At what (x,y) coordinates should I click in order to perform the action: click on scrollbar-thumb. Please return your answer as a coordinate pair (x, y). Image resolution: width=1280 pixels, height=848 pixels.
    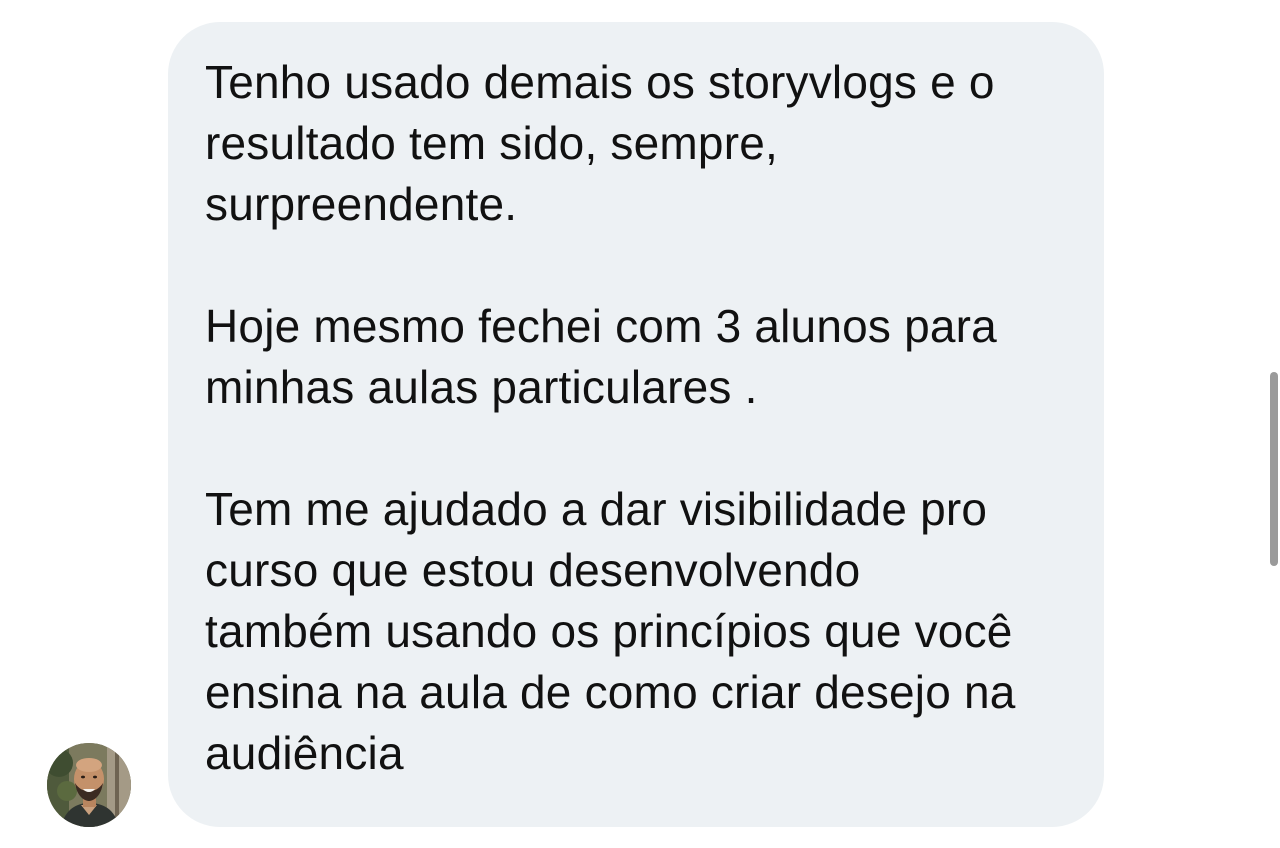
    Looking at the image, I should click on (1274, 469).